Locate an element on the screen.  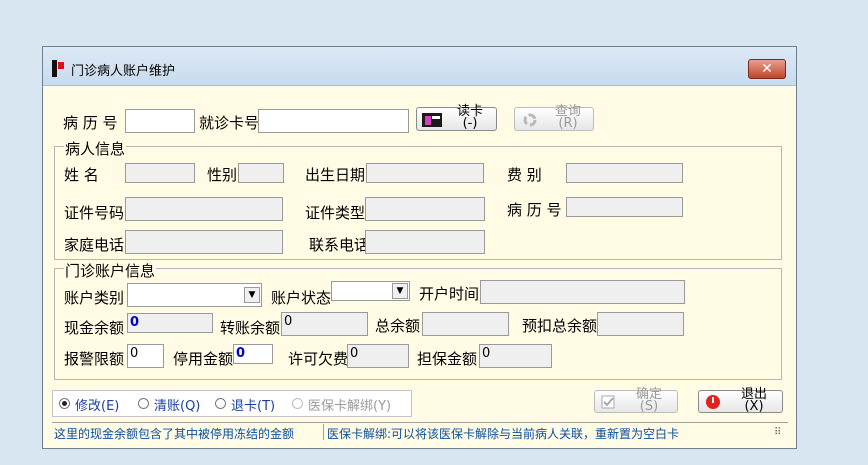
prepaid-label: 预扣总余额 is located at coordinates (560, 326).